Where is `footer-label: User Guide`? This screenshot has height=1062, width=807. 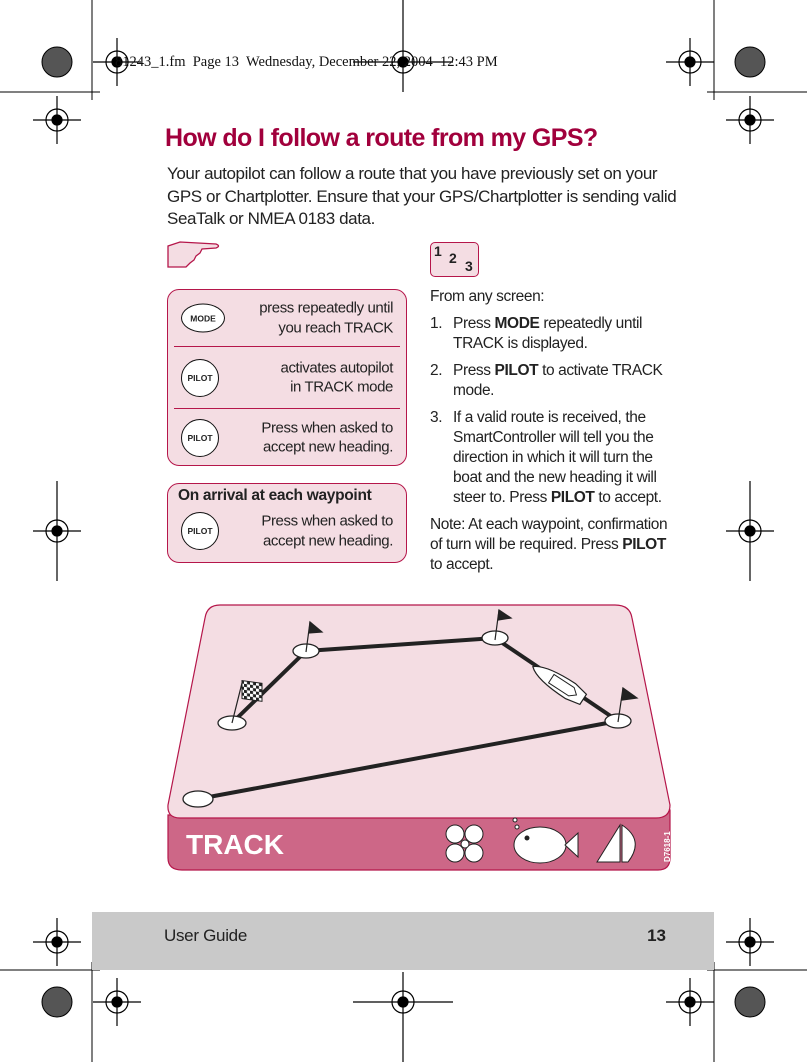 footer-label: User Guide is located at coordinates (205, 935).